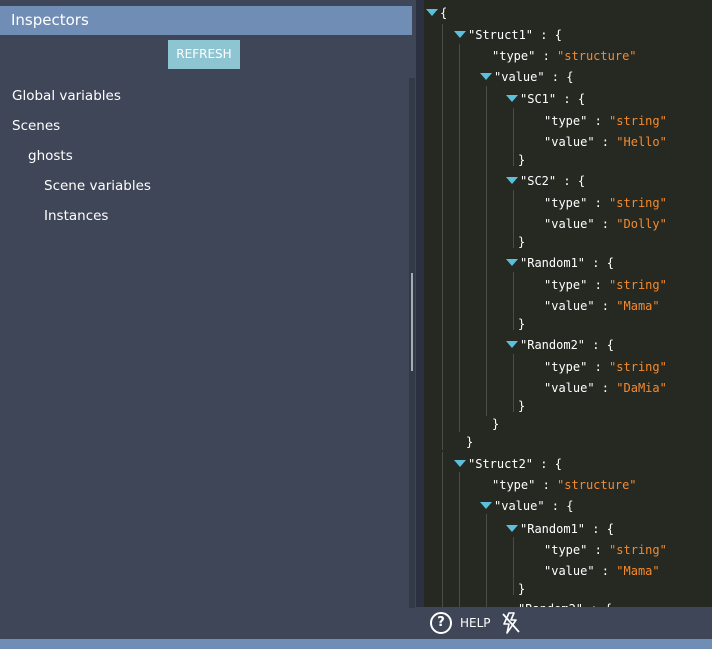 The image size is (712, 649). I want to click on json-node-row: {, so click(436, 13).